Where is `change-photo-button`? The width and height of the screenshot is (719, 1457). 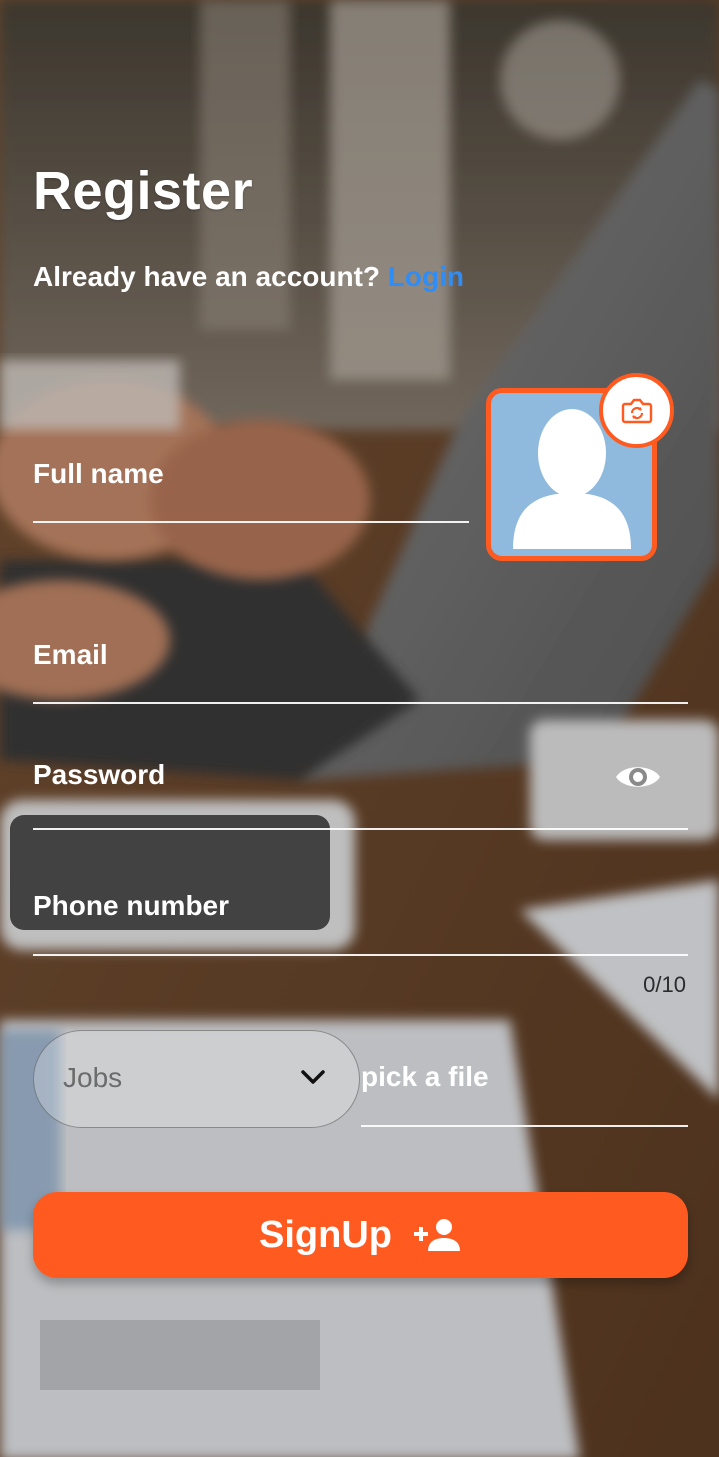 change-photo-button is located at coordinates (636, 410).